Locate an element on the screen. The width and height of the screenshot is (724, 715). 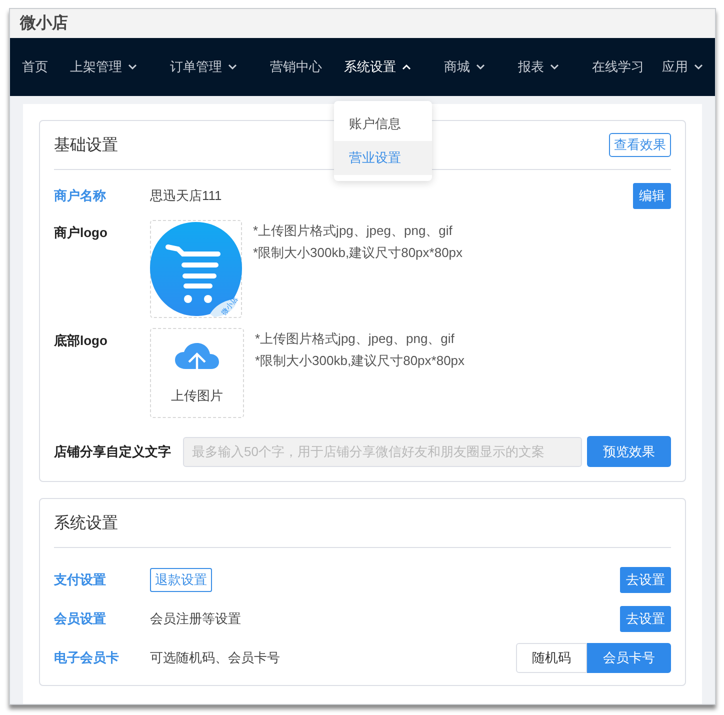
toggle-option: 会员卡号 is located at coordinates (629, 657).